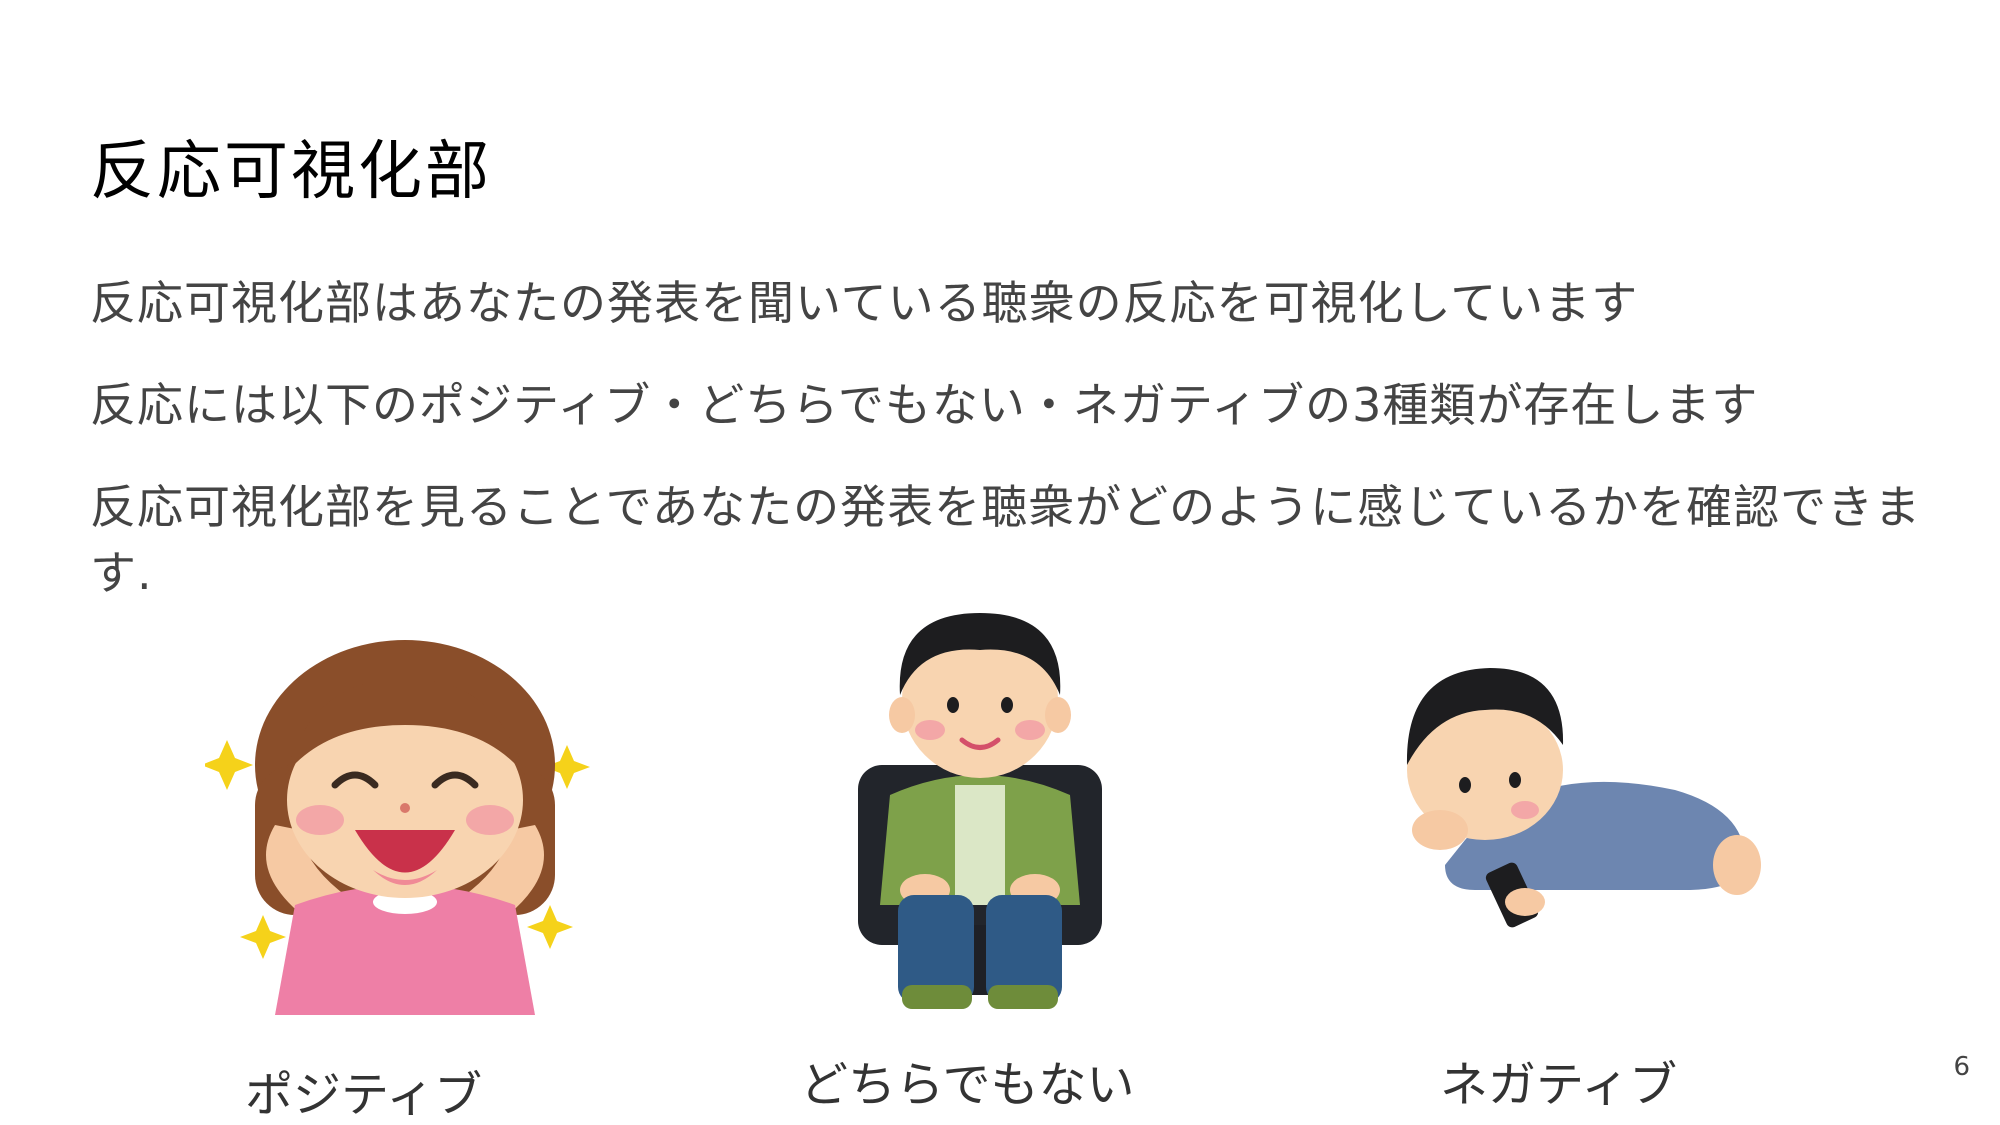  Describe the element at coordinates (967, 1085) in the screenshot. I see `reaction-label-neutral: どちらでもない` at that location.